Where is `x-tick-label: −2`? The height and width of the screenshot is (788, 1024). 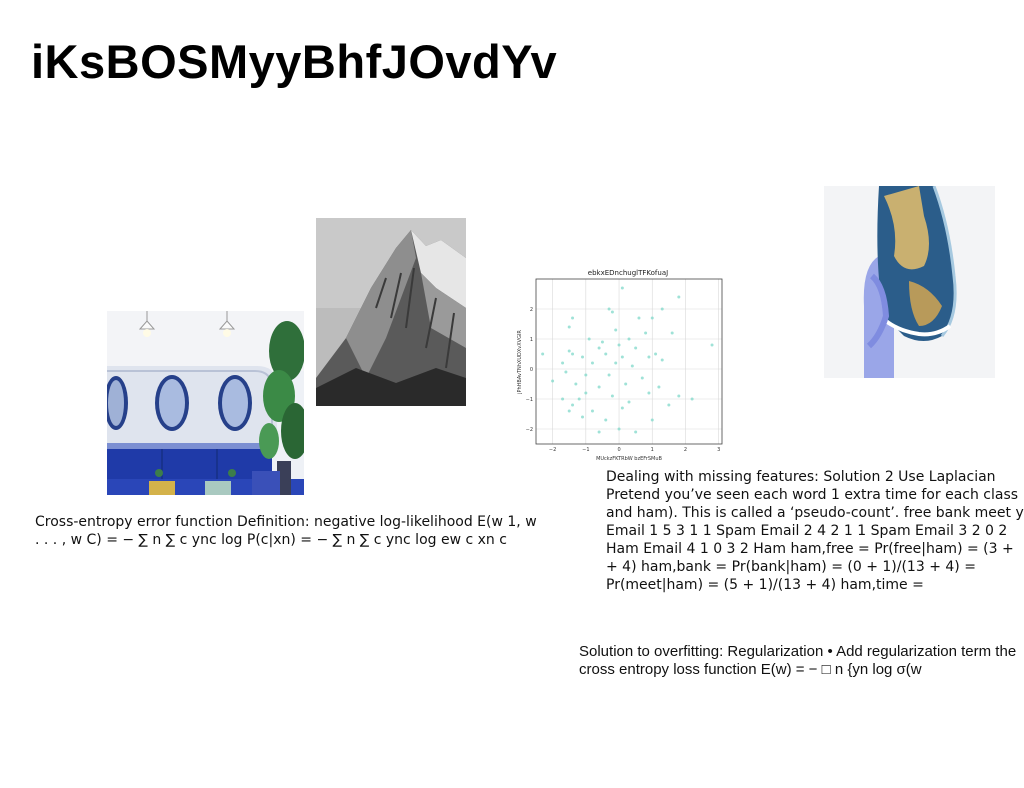
x-tick-label: −2 is located at coordinates (552, 450).